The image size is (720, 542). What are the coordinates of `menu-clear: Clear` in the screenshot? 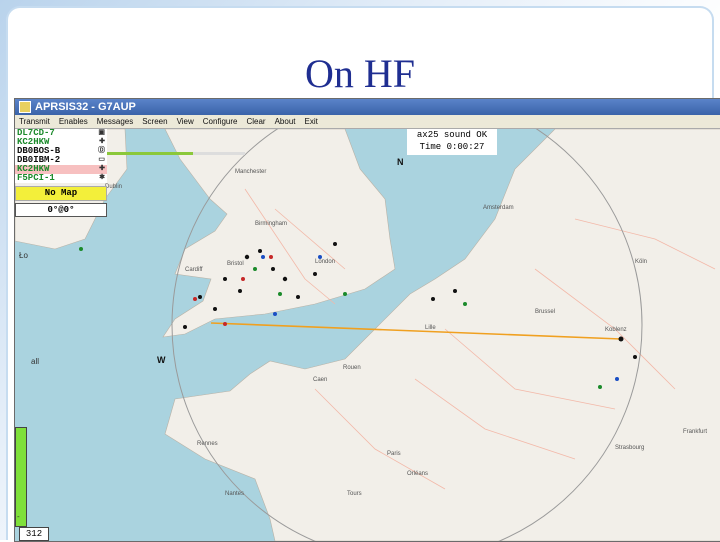 It's located at (255, 121).